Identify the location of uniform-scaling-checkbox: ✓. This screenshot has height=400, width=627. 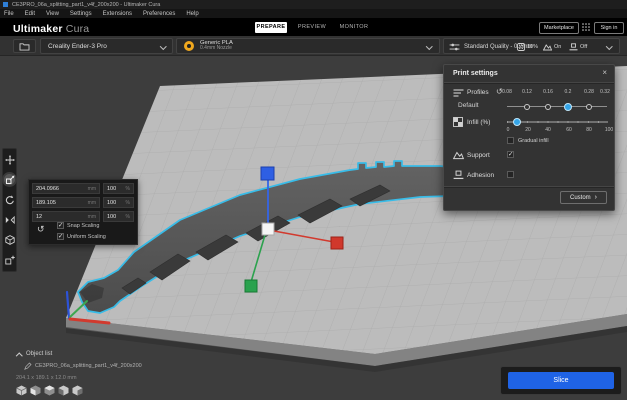
(60, 236).